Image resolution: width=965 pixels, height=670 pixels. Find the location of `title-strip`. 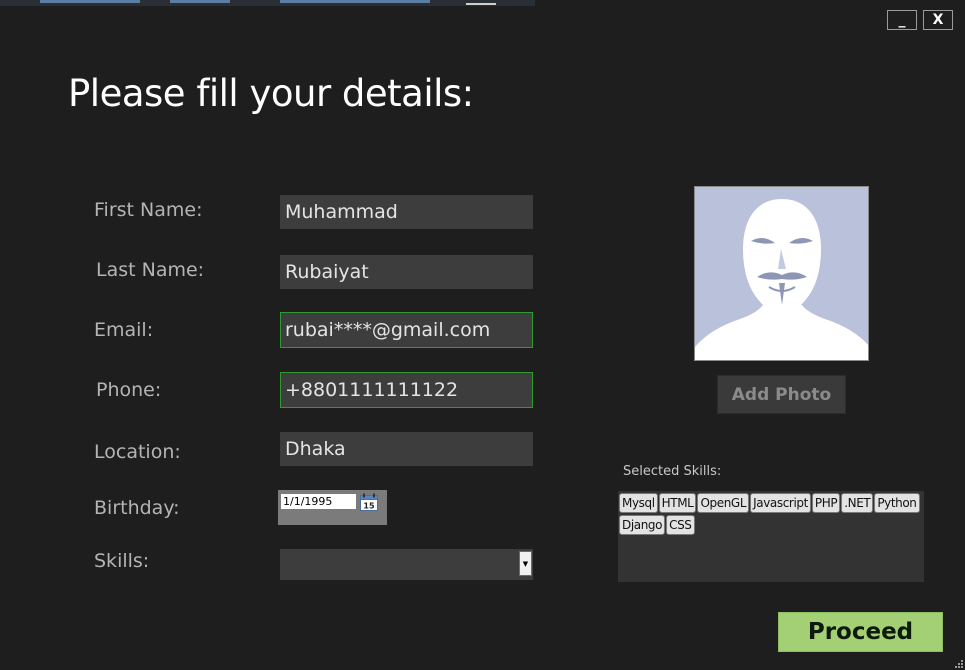

title-strip is located at coordinates (267, 3).